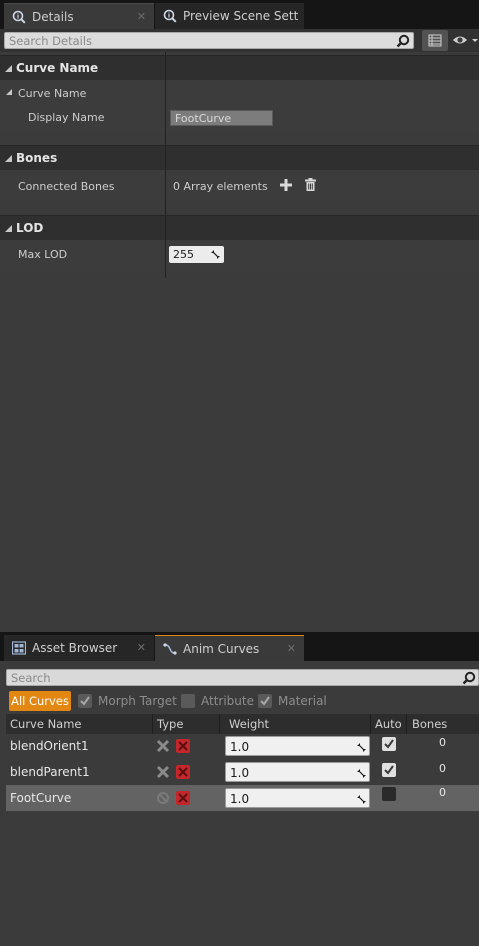 This screenshot has width=479, height=946. I want to click on max-lod-label: Max LOD, so click(43, 254).